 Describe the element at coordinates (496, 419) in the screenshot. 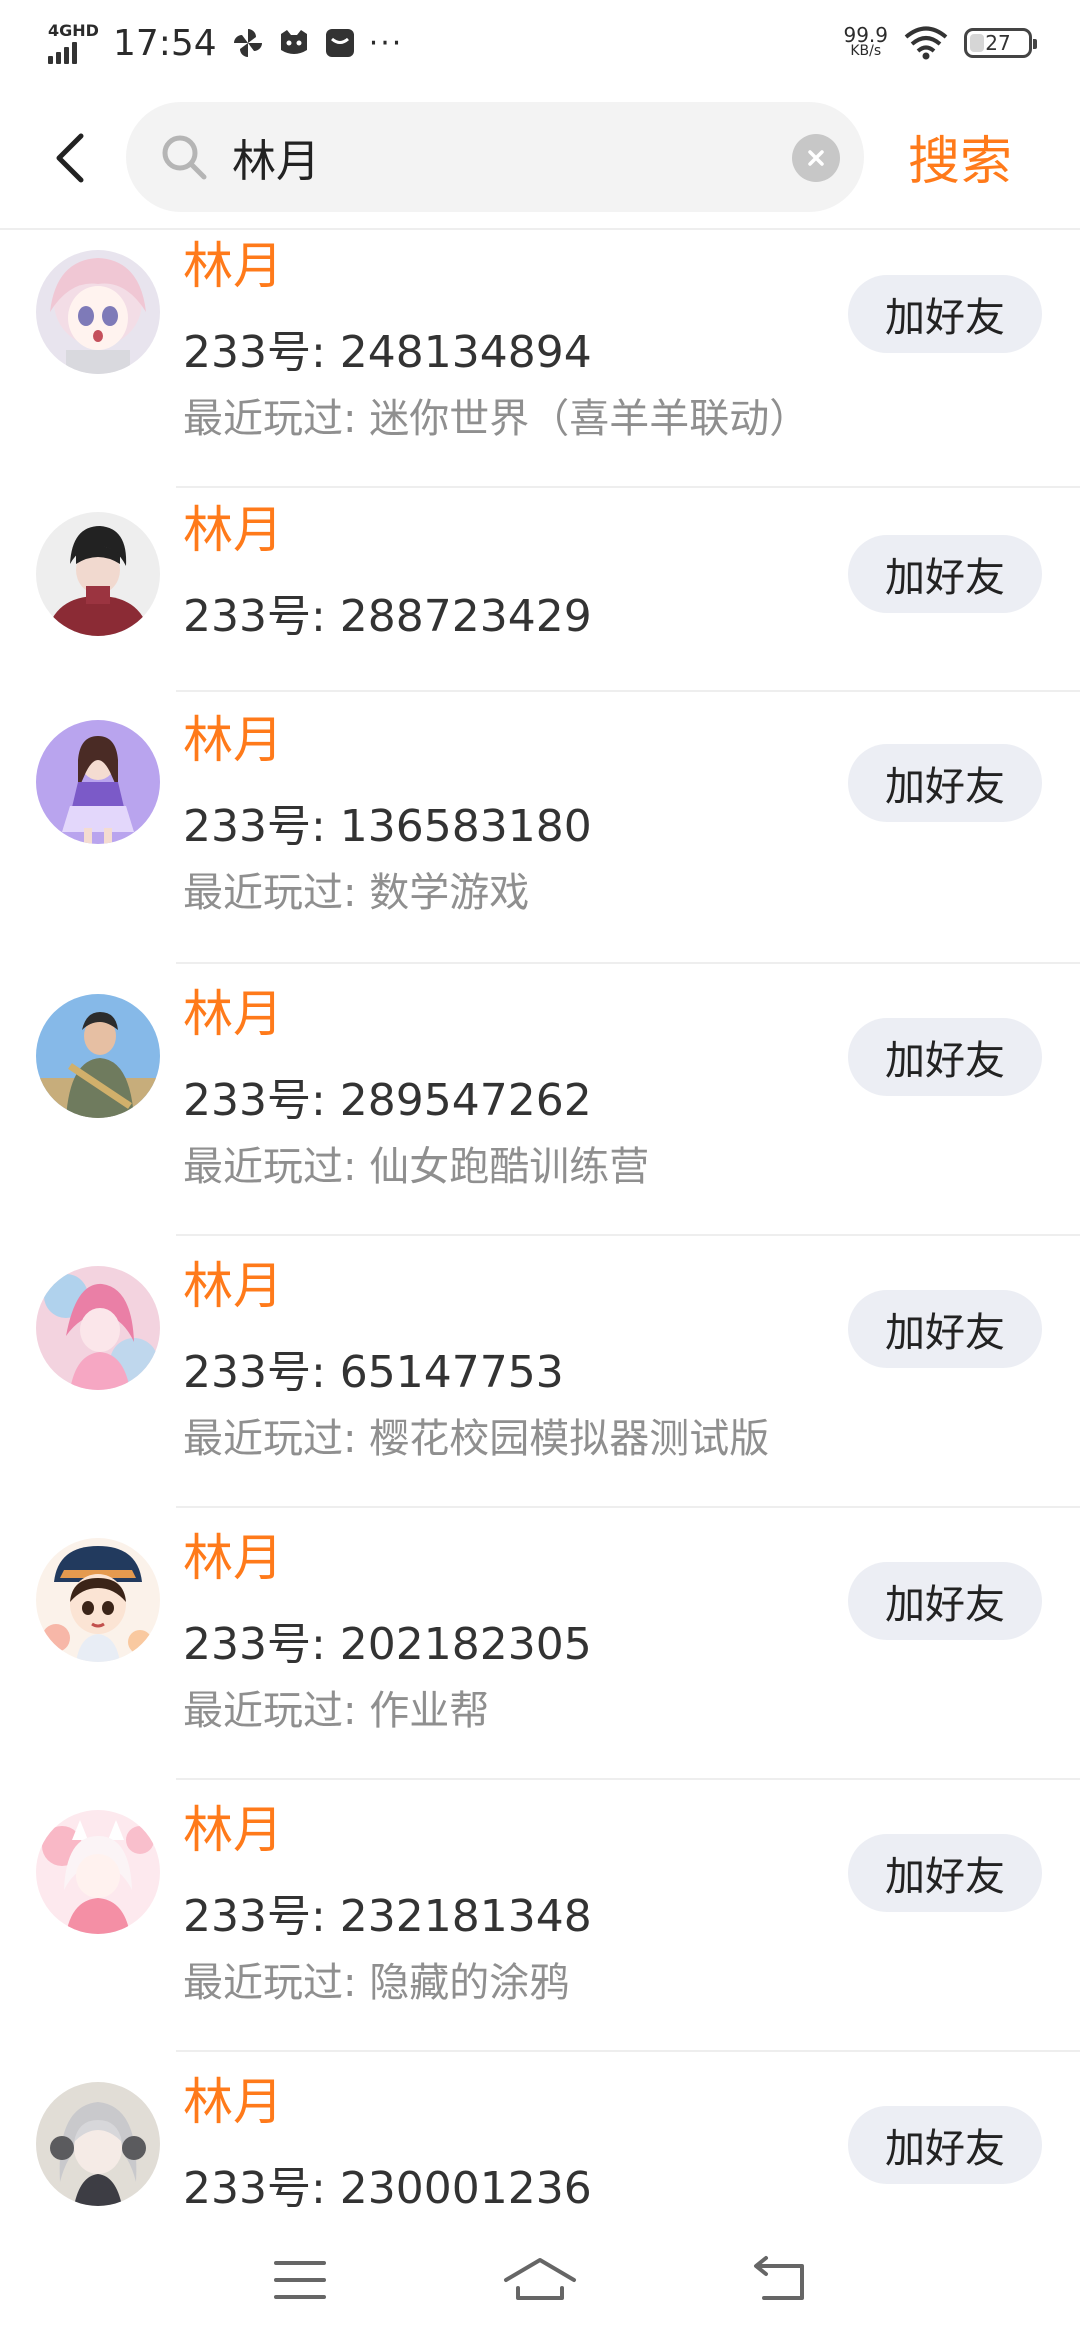

I see `recently-played: 最近玩过: 迷你世界（喜羊羊联动）` at that location.